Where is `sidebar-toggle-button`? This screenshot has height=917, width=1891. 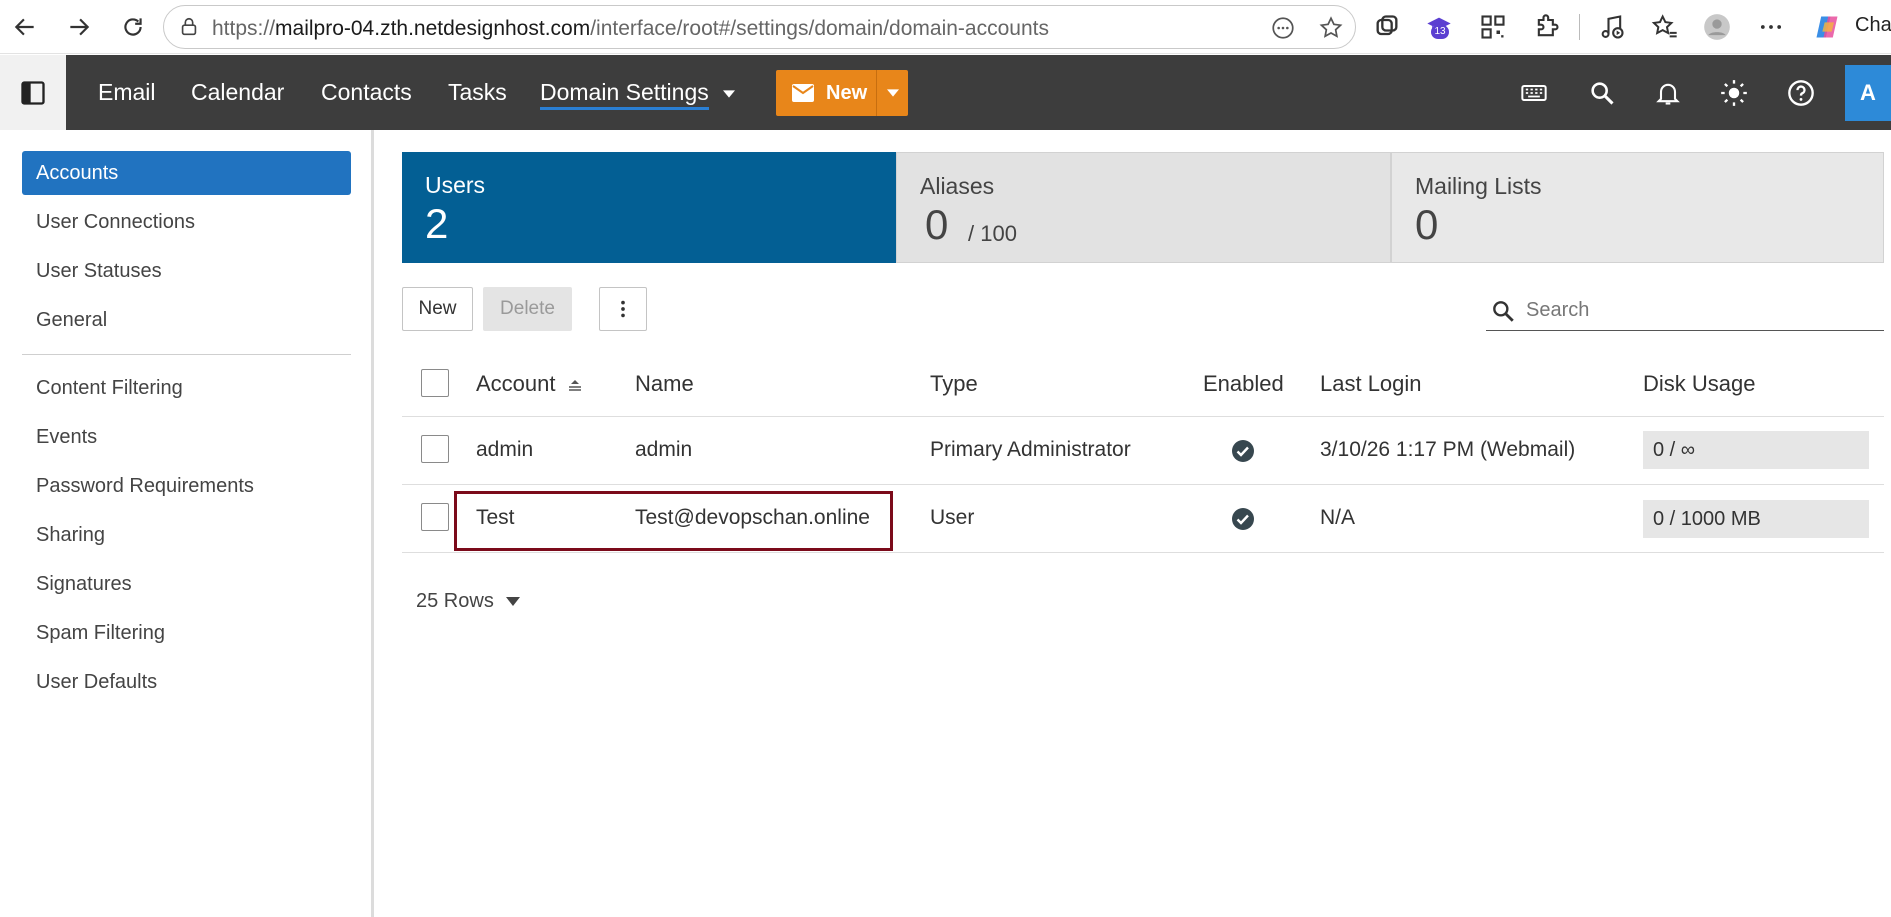 sidebar-toggle-button is located at coordinates (33, 92).